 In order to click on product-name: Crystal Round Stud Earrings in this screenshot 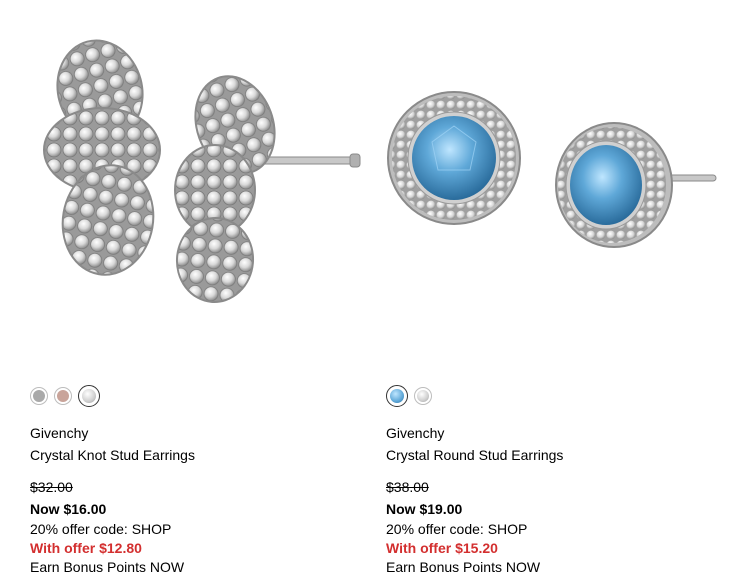, I will do `click(474, 455)`.